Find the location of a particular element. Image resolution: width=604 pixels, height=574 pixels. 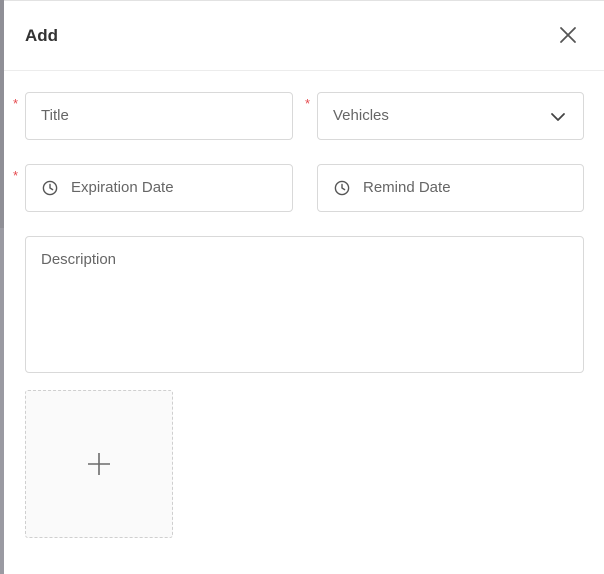

remind-placeholder: Remind Date is located at coordinates (407, 187).